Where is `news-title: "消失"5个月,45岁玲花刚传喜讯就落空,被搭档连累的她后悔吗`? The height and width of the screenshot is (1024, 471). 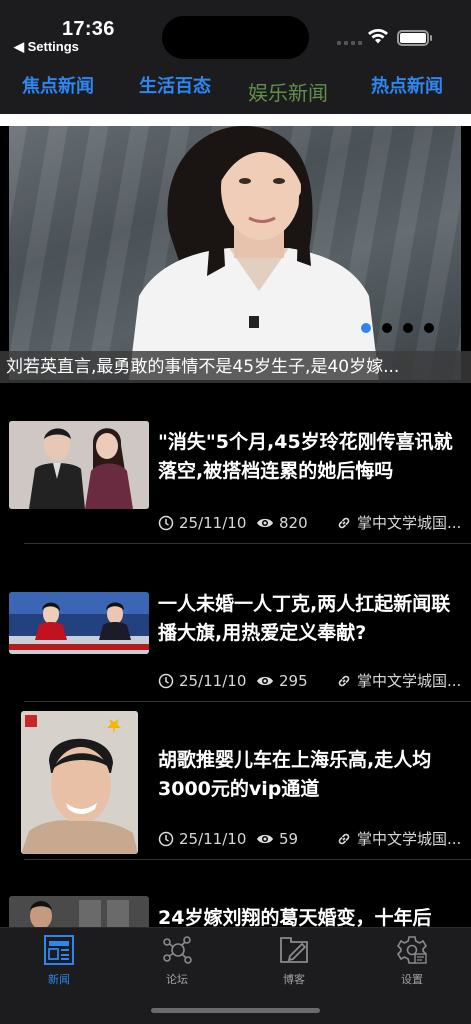
news-title: "消失"5个月,45岁玲花刚传喜讯就落空,被搭档连累的她后悔吗 is located at coordinates (311, 457).